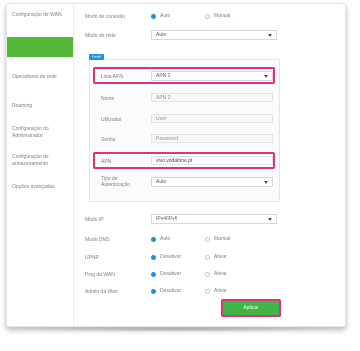  I want to click on conn-mode-manual-radio: Manual, so click(217, 16).